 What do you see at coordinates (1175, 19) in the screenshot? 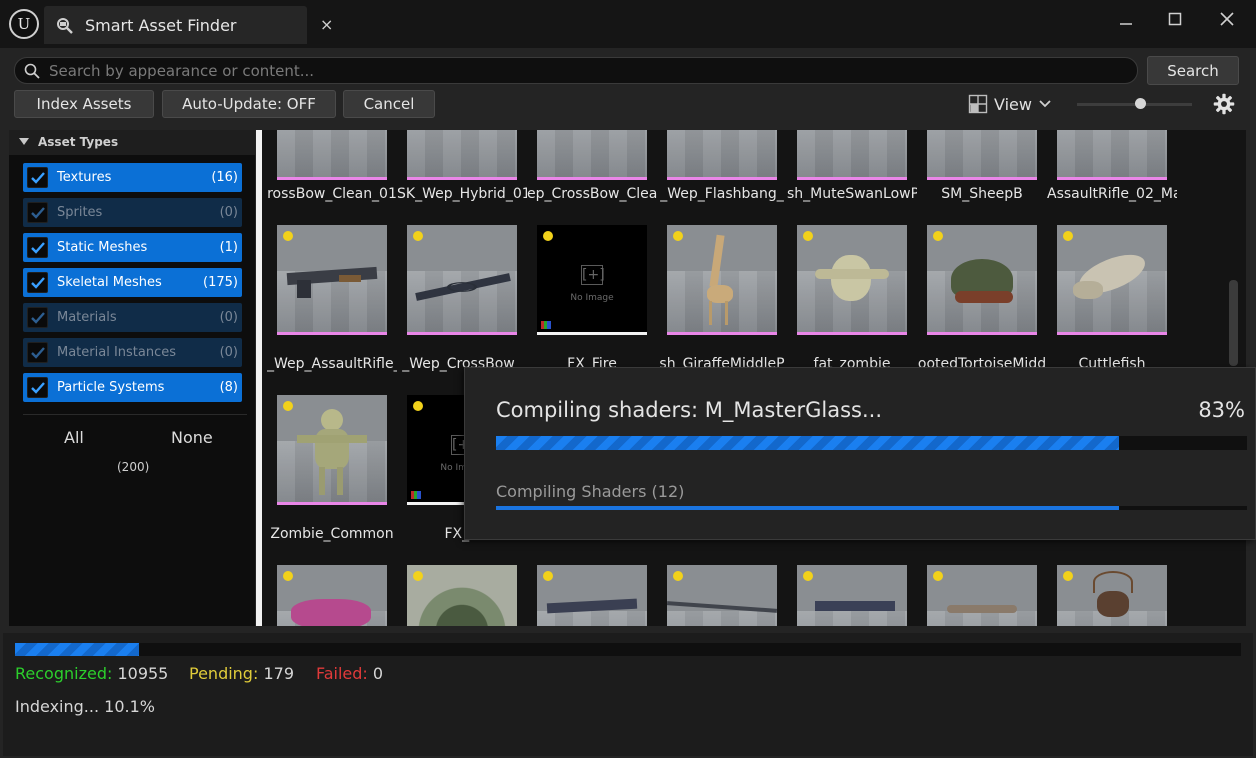
I see `maximize-icon` at bounding box center [1175, 19].